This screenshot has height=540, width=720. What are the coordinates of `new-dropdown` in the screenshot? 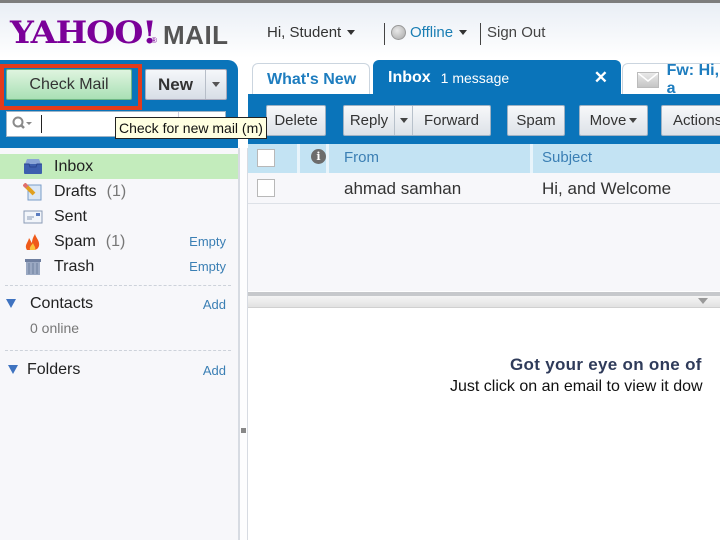 It's located at (216, 84).